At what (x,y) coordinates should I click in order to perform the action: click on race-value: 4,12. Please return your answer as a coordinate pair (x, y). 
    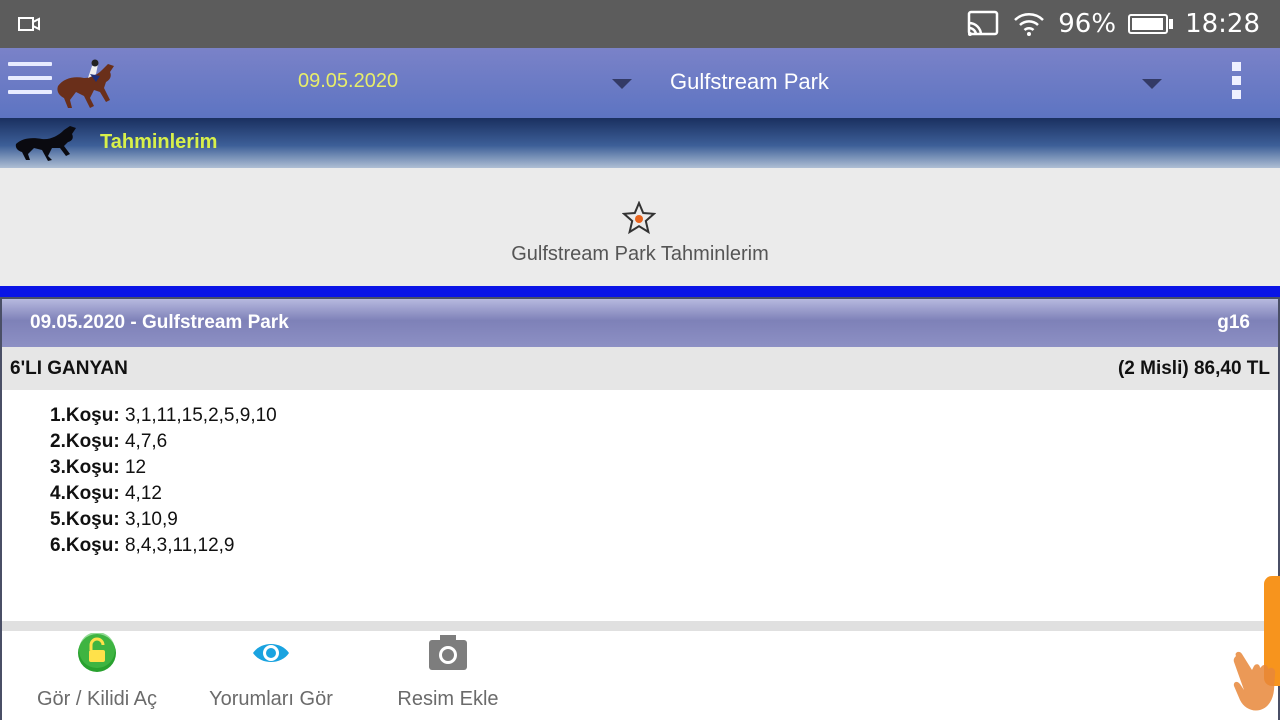
    Looking at the image, I should click on (143, 493).